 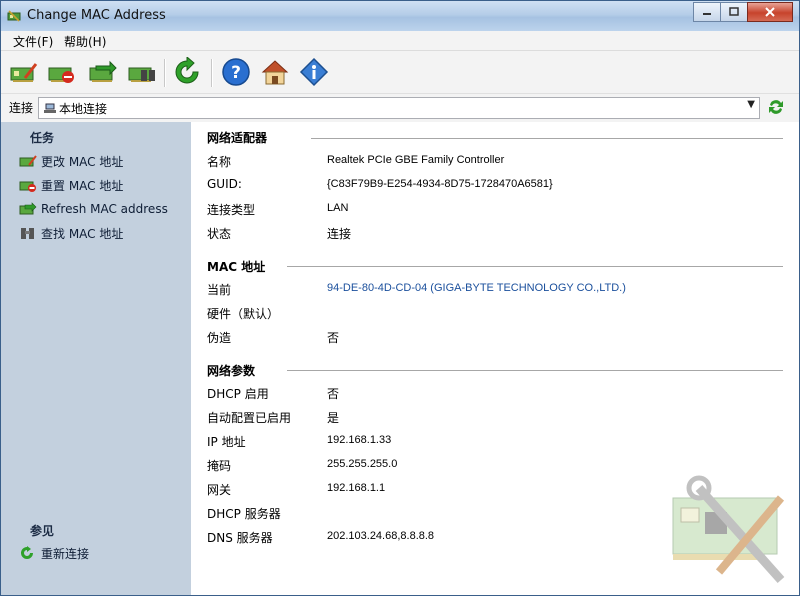 What do you see at coordinates (238, 394) in the screenshot?
I see `row-label: DHCP 启用` at bounding box center [238, 394].